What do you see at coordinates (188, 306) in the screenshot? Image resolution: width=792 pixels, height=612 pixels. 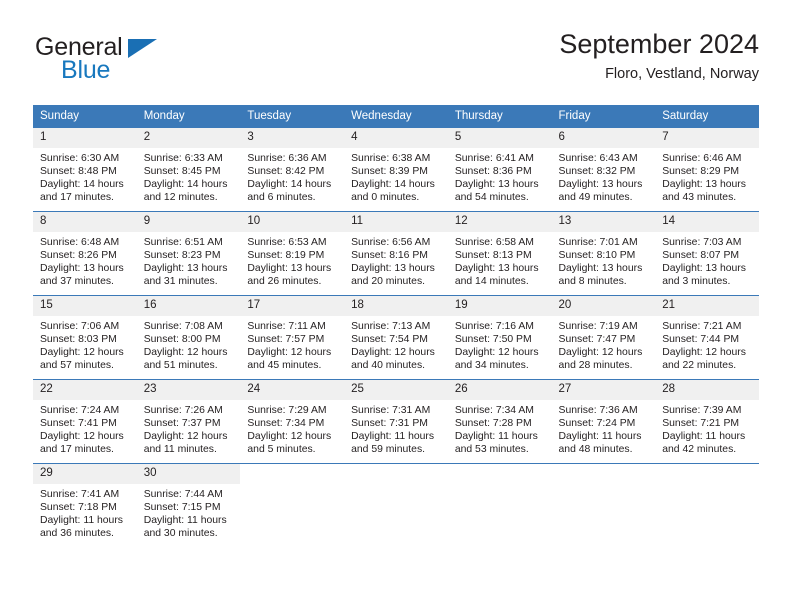 I see `day-number: 16` at bounding box center [188, 306].